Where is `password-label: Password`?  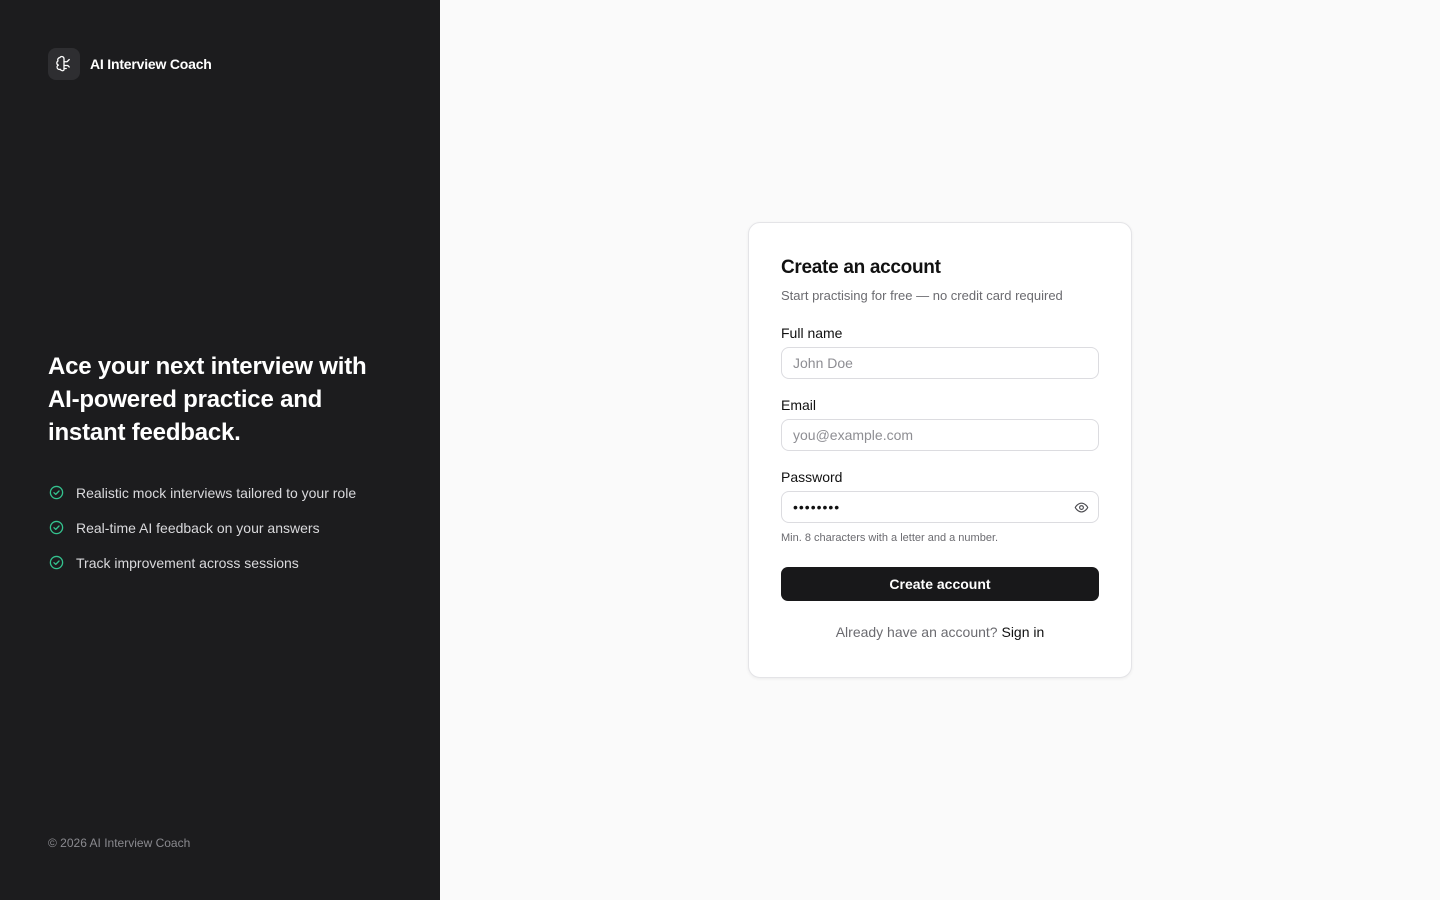
password-label: Password is located at coordinates (812, 477).